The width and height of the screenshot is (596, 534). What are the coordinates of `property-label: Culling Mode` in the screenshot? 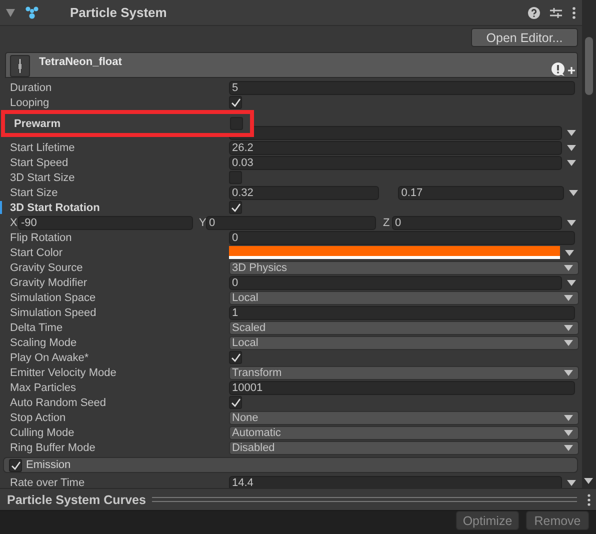 It's located at (42, 432).